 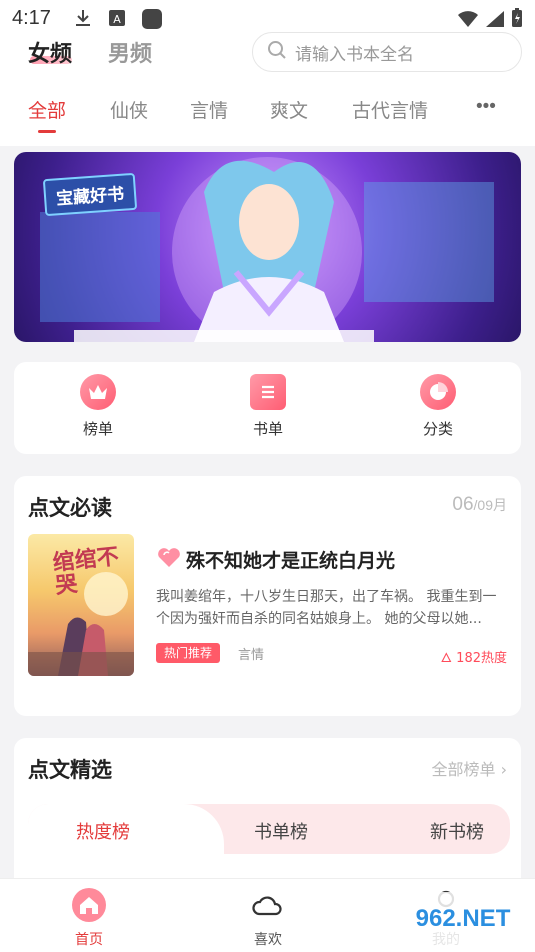 I want to click on date-month: /09月, so click(x=490, y=505).